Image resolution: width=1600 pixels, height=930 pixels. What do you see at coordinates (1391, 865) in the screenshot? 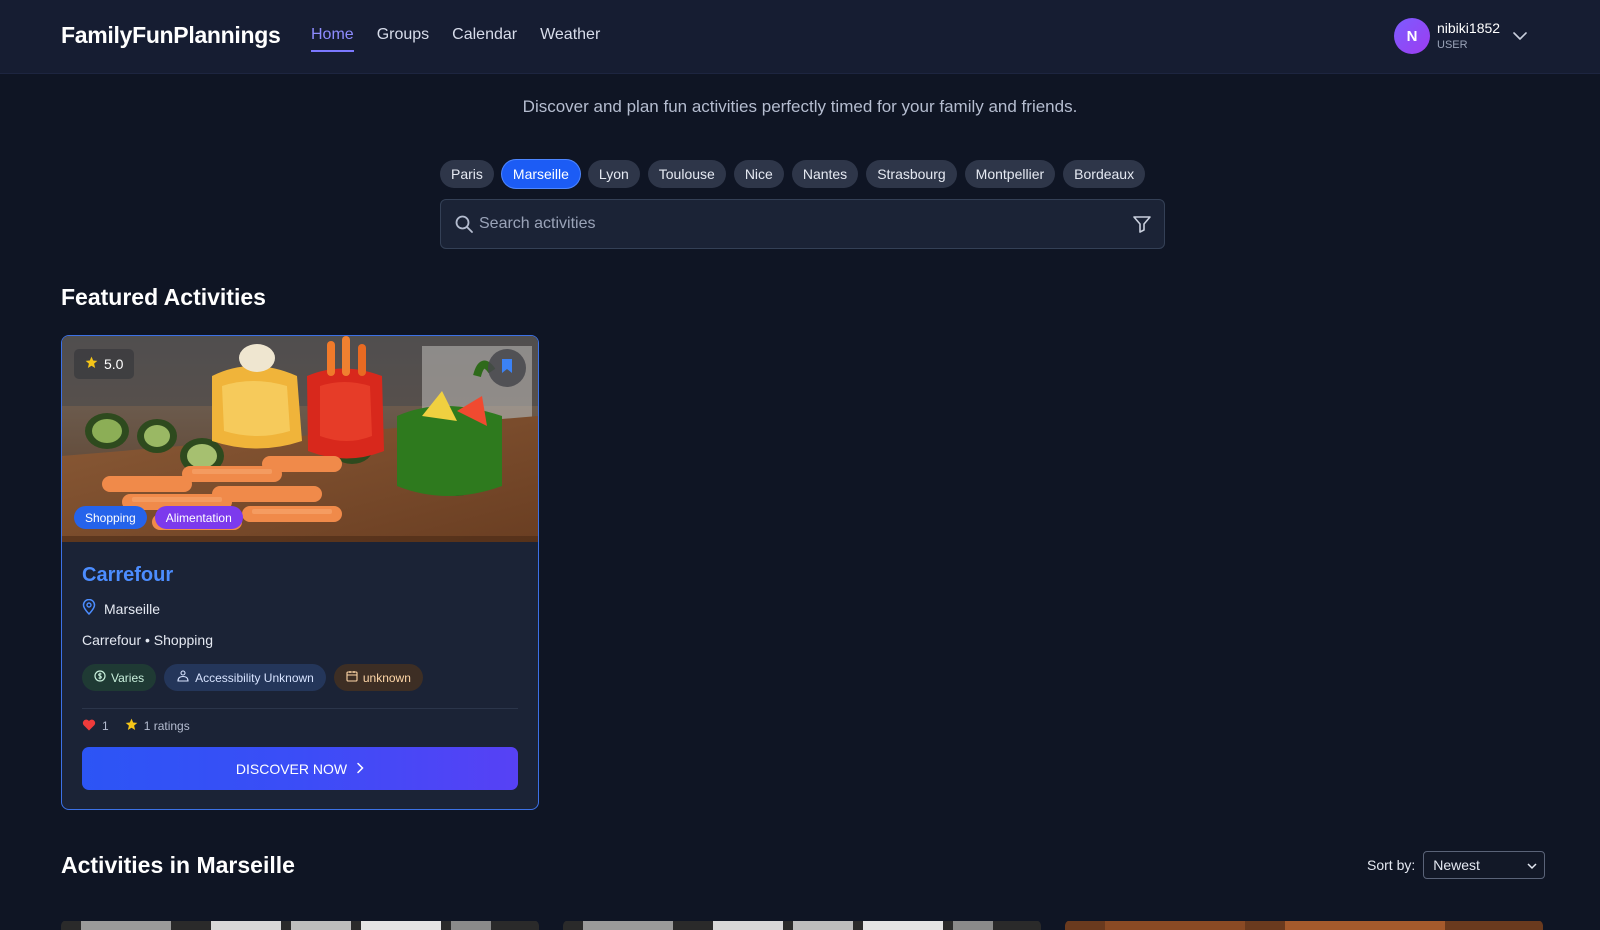
I see `sort-label: Sort by:` at bounding box center [1391, 865].